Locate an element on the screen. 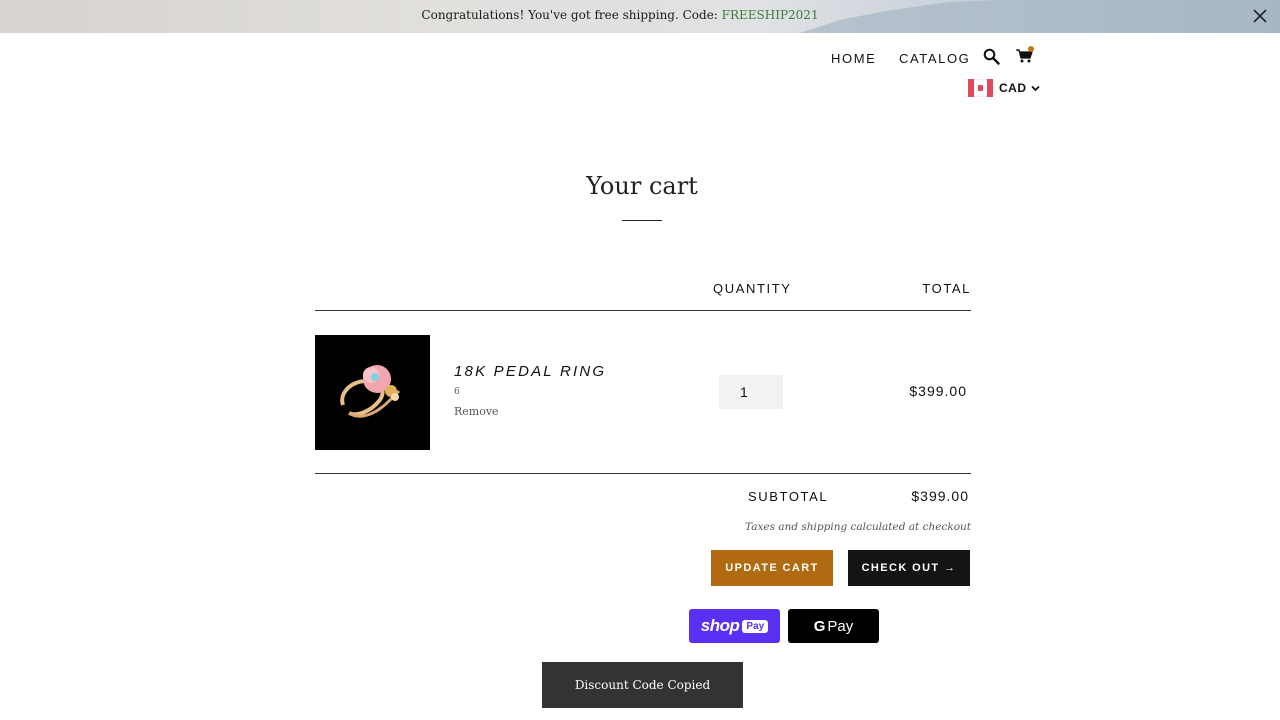 This screenshot has width=1280, height=720. currency-selector: CAD is located at coordinates (1004, 88).